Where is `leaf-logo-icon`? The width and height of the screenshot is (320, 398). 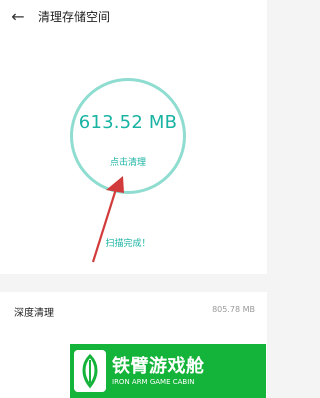
leaf-logo-icon is located at coordinates (90, 371).